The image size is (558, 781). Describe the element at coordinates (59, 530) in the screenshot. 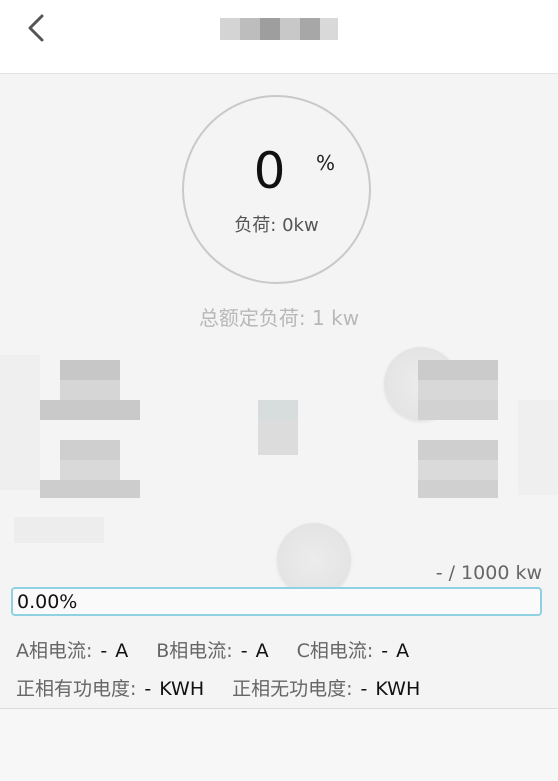

I see `redacted-caption` at that location.